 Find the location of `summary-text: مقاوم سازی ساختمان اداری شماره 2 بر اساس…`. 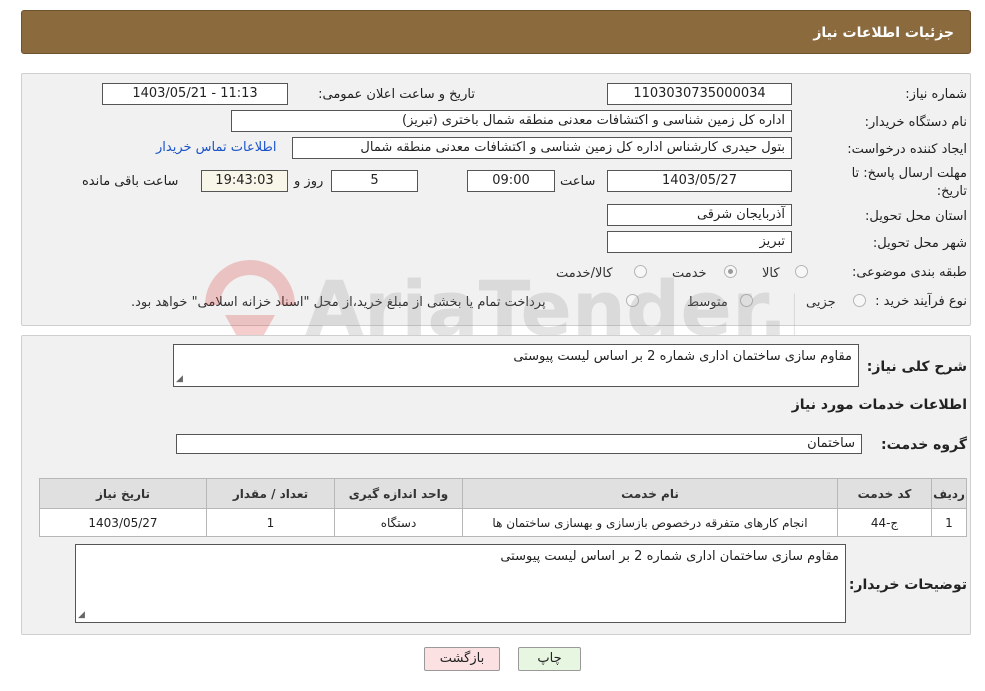

summary-text: مقاوم سازی ساختمان اداری شماره 2 بر اساس… is located at coordinates (682, 356).